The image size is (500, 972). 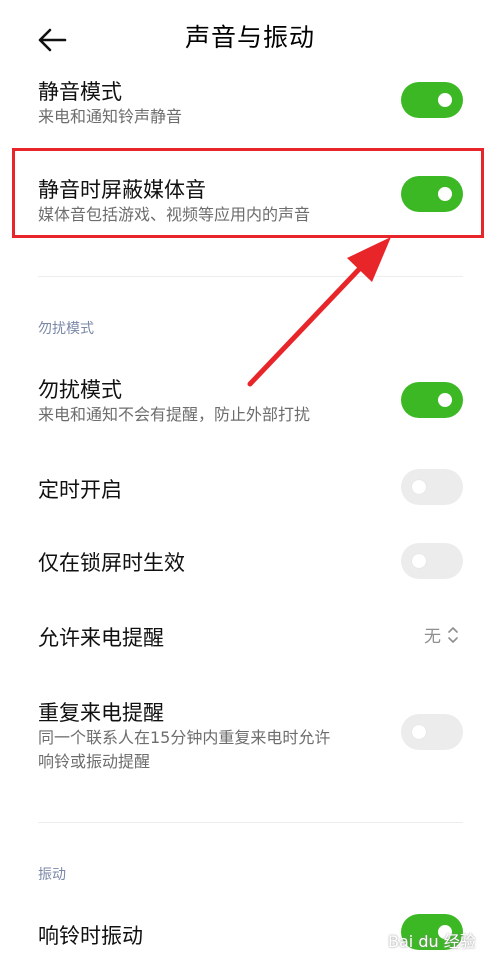 What do you see at coordinates (432, 194) in the screenshot?
I see `mute-media-toggle` at bounding box center [432, 194].